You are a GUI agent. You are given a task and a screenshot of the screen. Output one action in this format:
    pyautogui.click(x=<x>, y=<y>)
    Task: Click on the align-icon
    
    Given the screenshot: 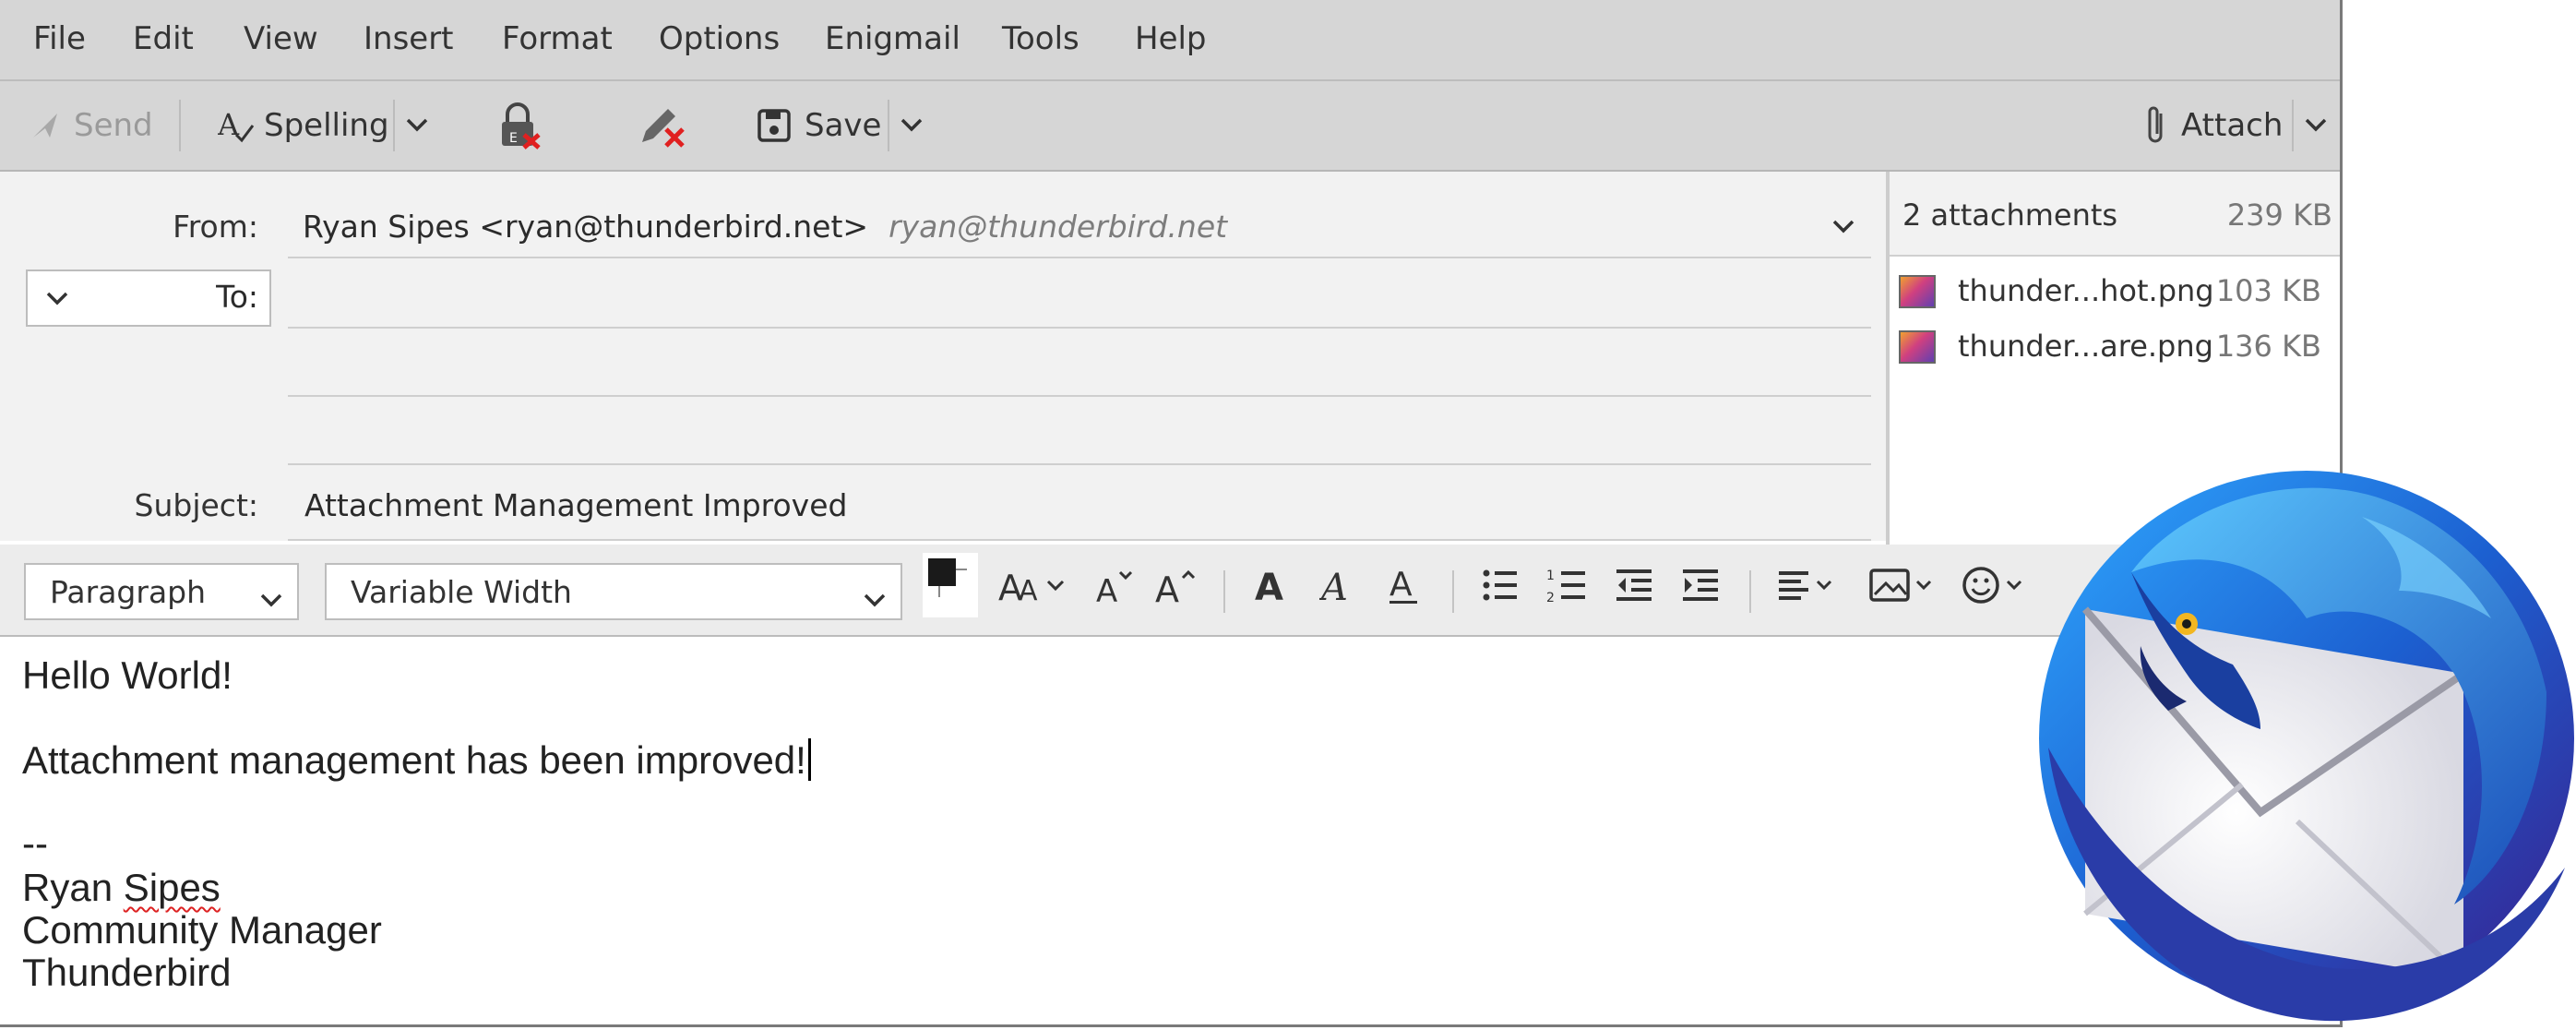 What is the action you would take?
    pyautogui.click(x=1807, y=590)
    